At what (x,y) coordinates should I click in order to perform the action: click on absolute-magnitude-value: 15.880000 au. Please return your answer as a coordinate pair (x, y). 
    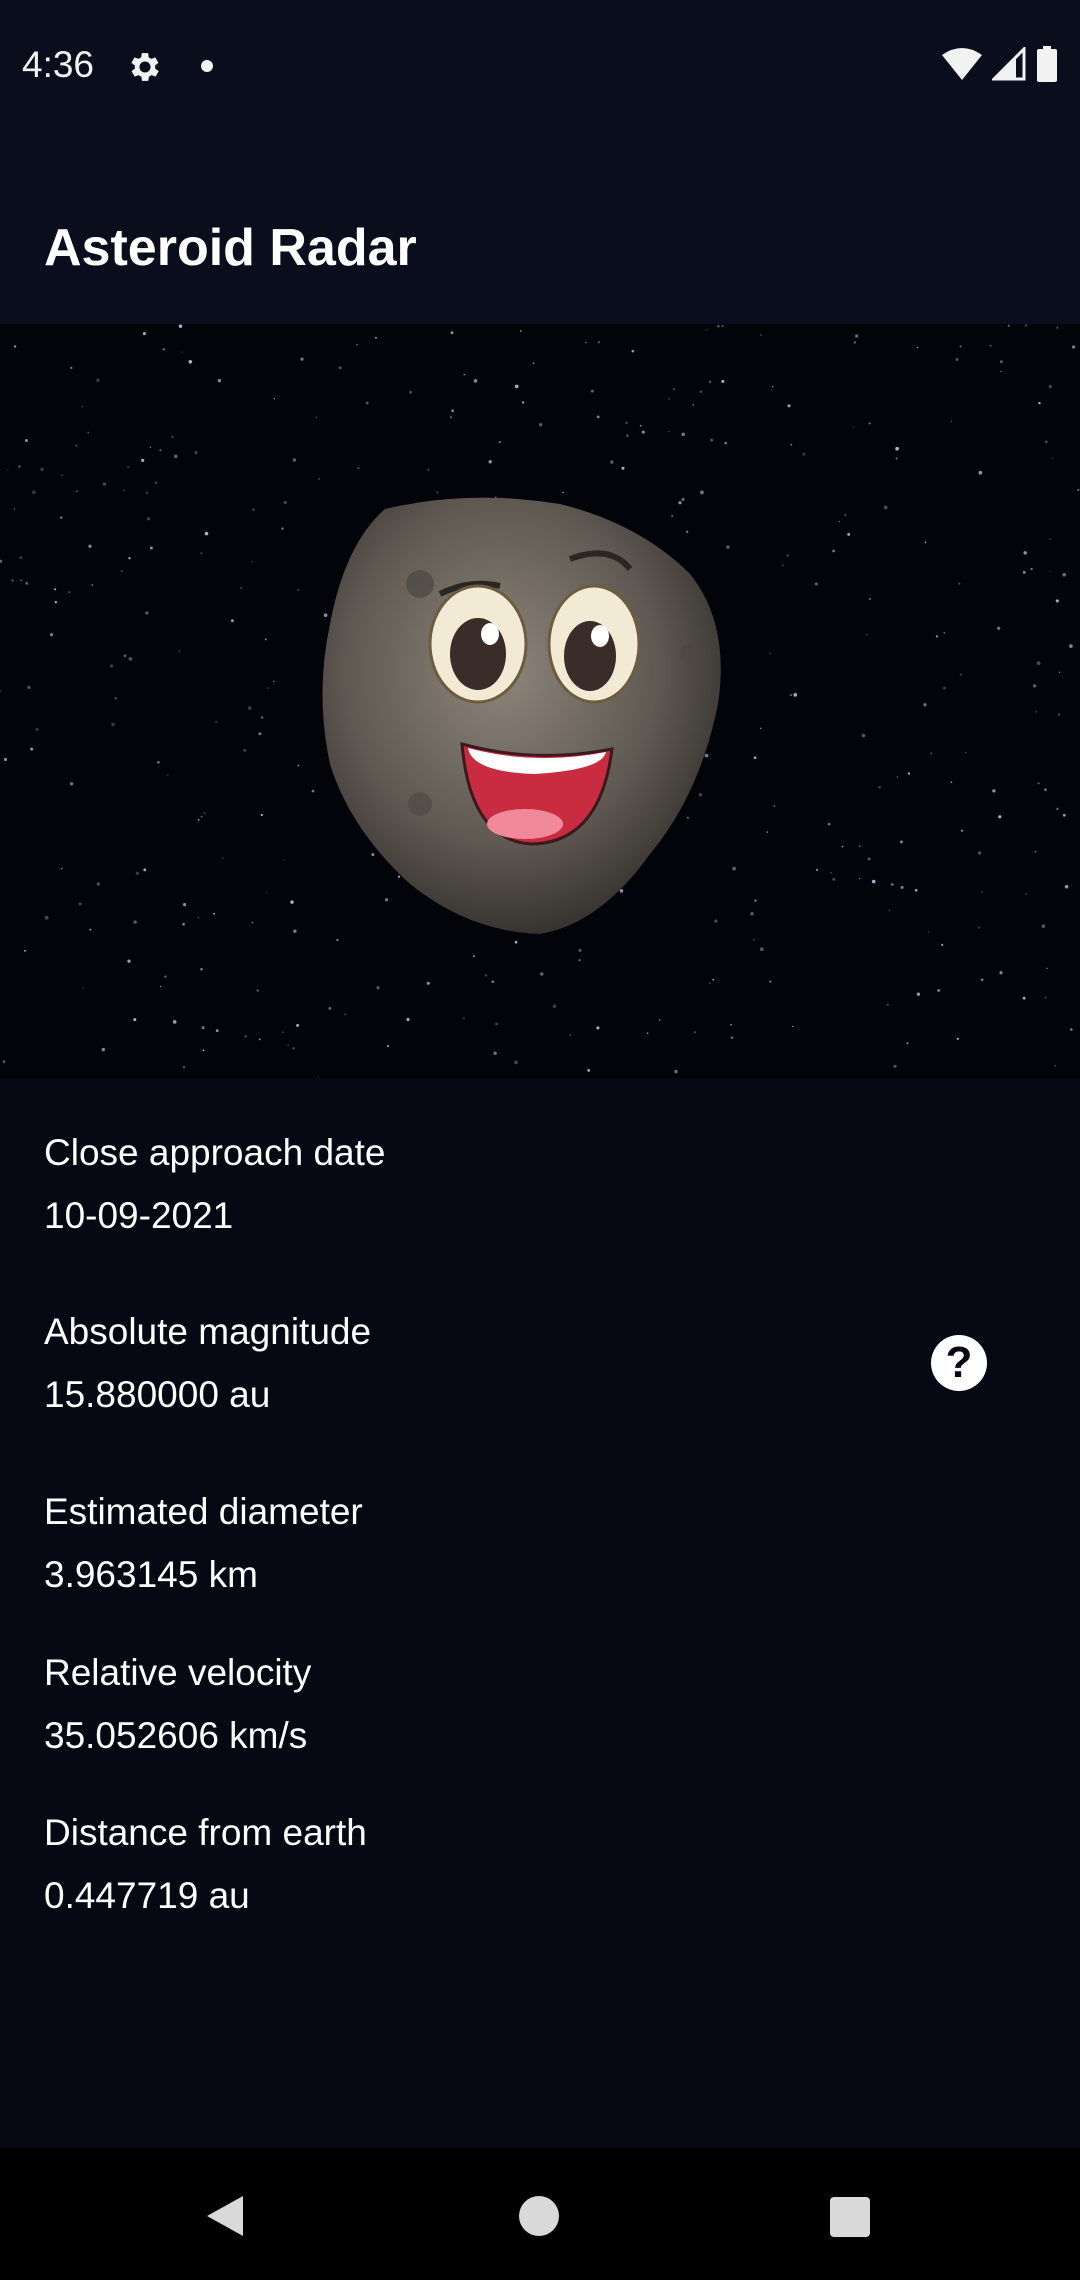
    Looking at the image, I should click on (157, 1394).